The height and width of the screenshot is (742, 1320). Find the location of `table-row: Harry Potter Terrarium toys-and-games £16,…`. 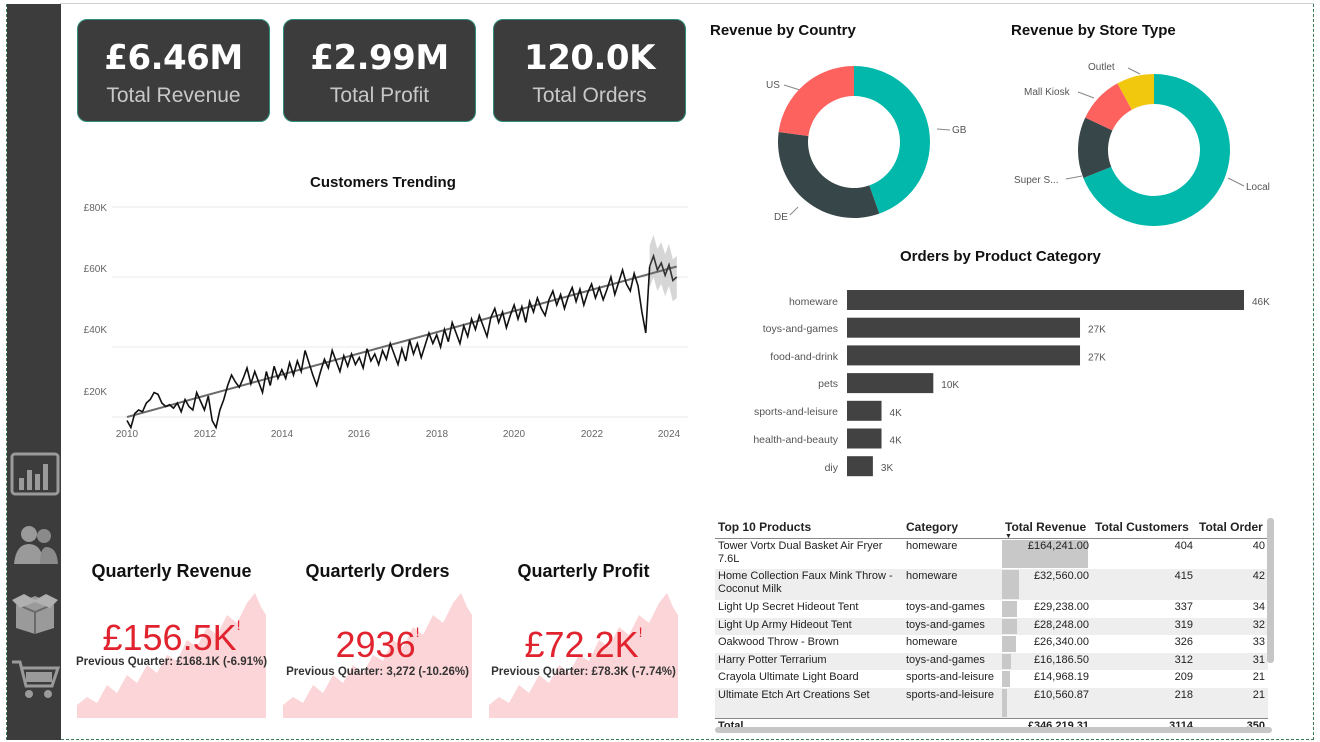

table-row: Harry Potter Terrarium toys-and-games £16,… is located at coordinates (991, 661).